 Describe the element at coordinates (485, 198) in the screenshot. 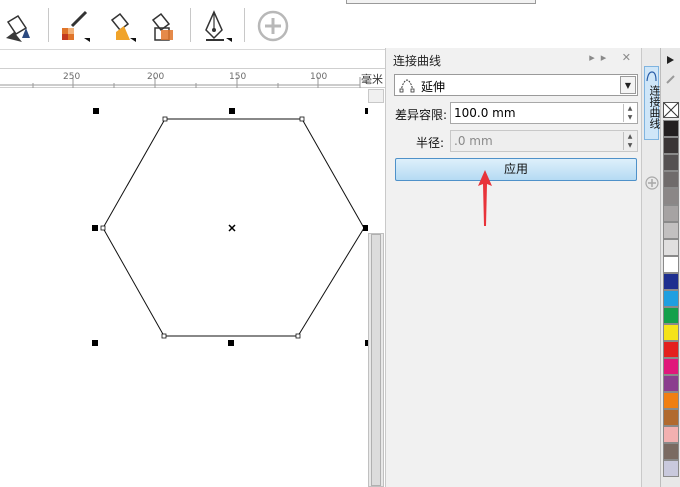

I see `red-arrow-annotation` at that location.